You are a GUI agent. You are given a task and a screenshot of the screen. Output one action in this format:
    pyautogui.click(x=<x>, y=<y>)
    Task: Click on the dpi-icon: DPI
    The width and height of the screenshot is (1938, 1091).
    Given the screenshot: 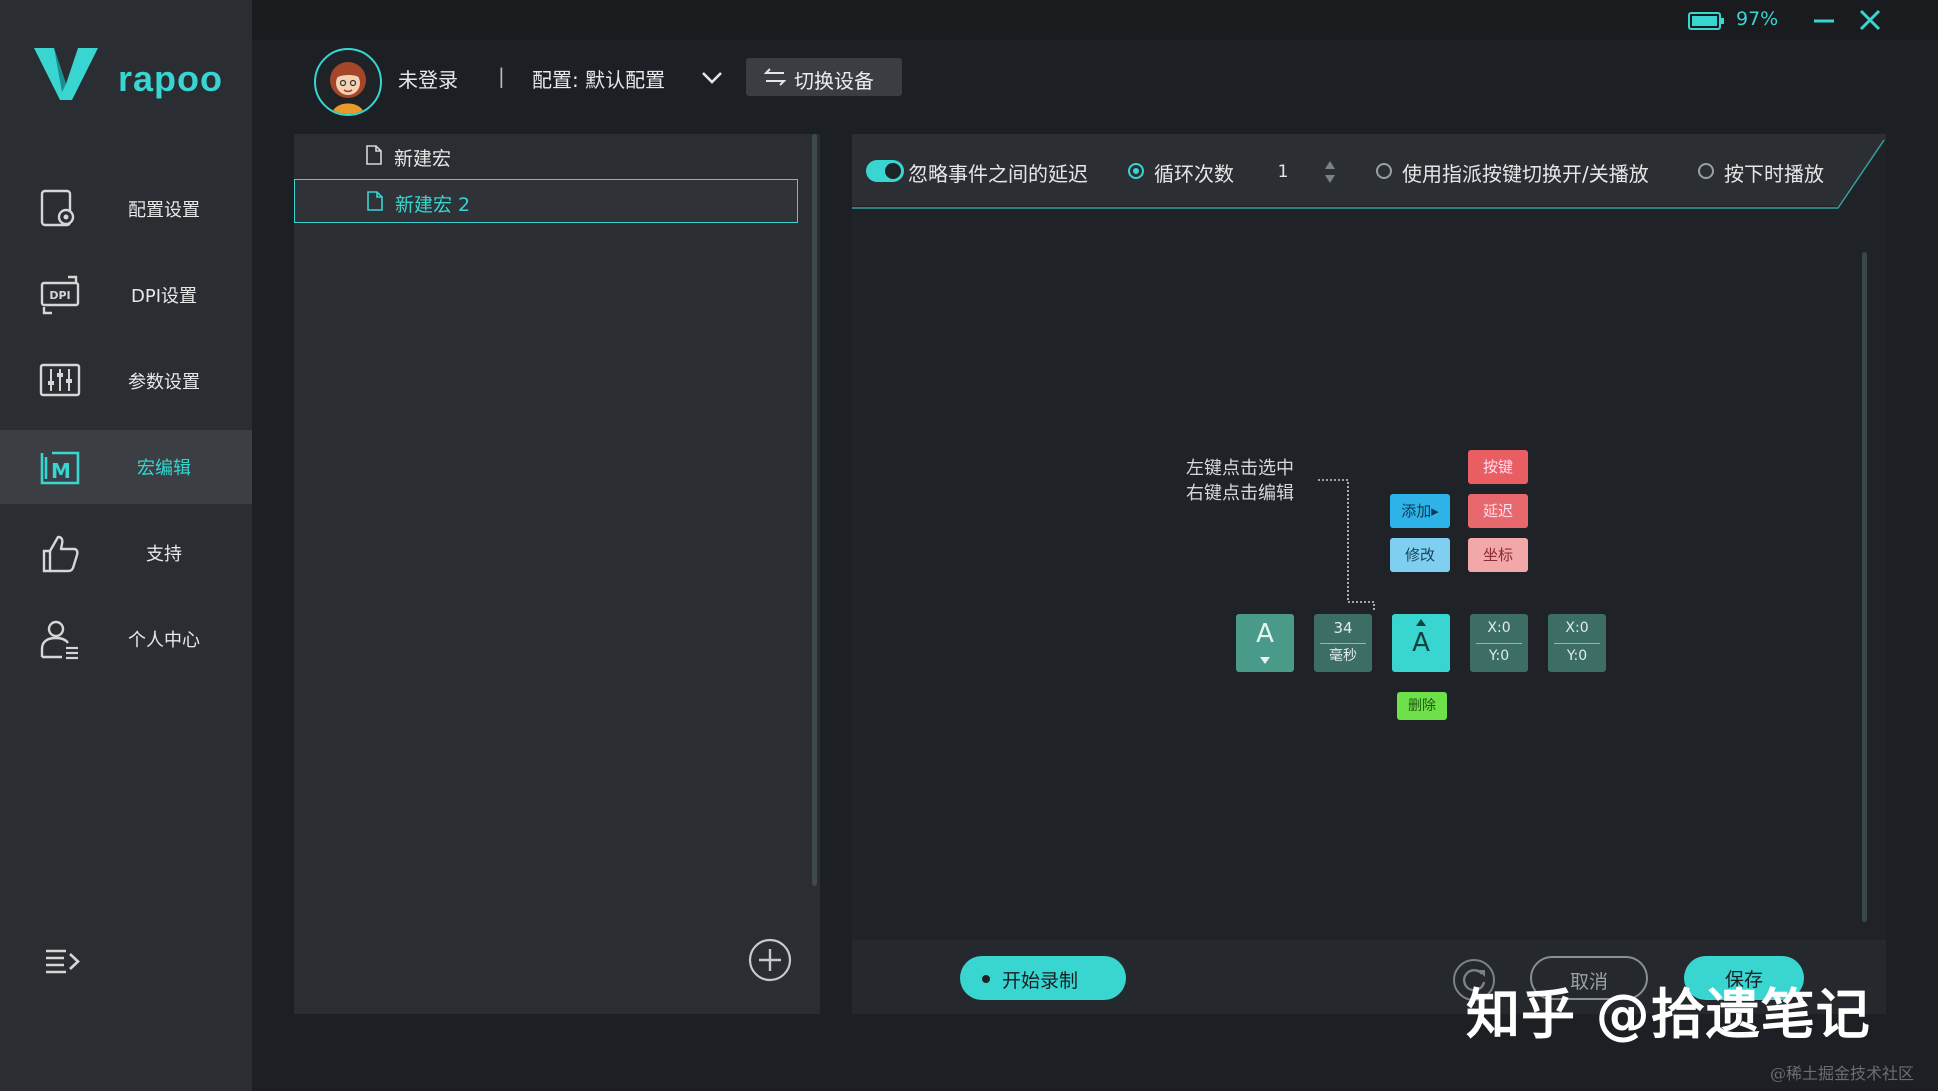 What is the action you would take?
    pyautogui.click(x=60, y=295)
    